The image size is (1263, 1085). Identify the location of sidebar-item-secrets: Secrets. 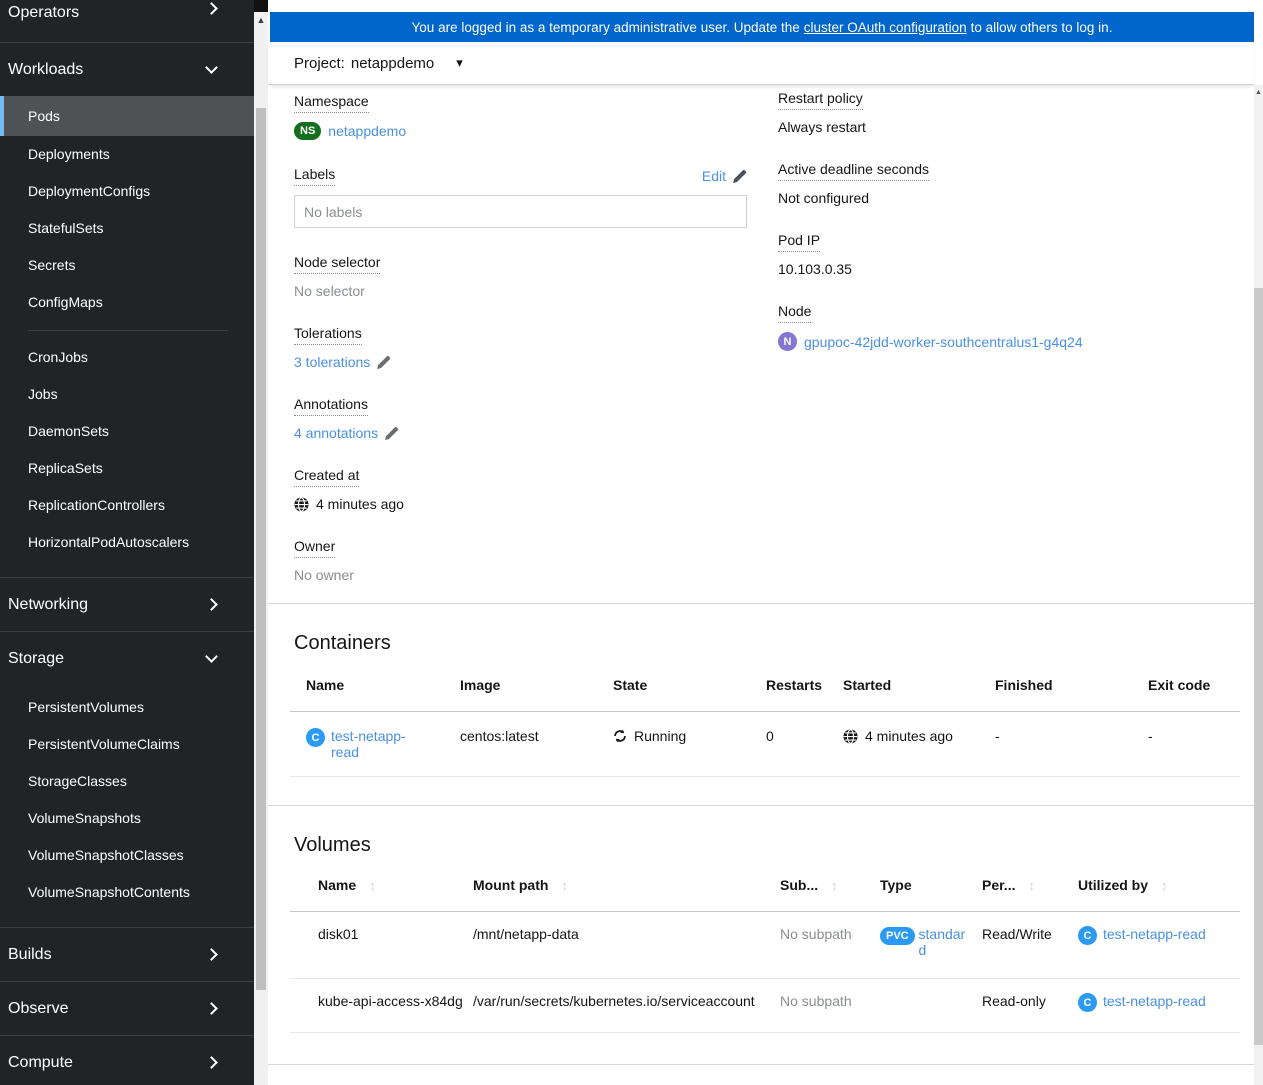
(127, 265).